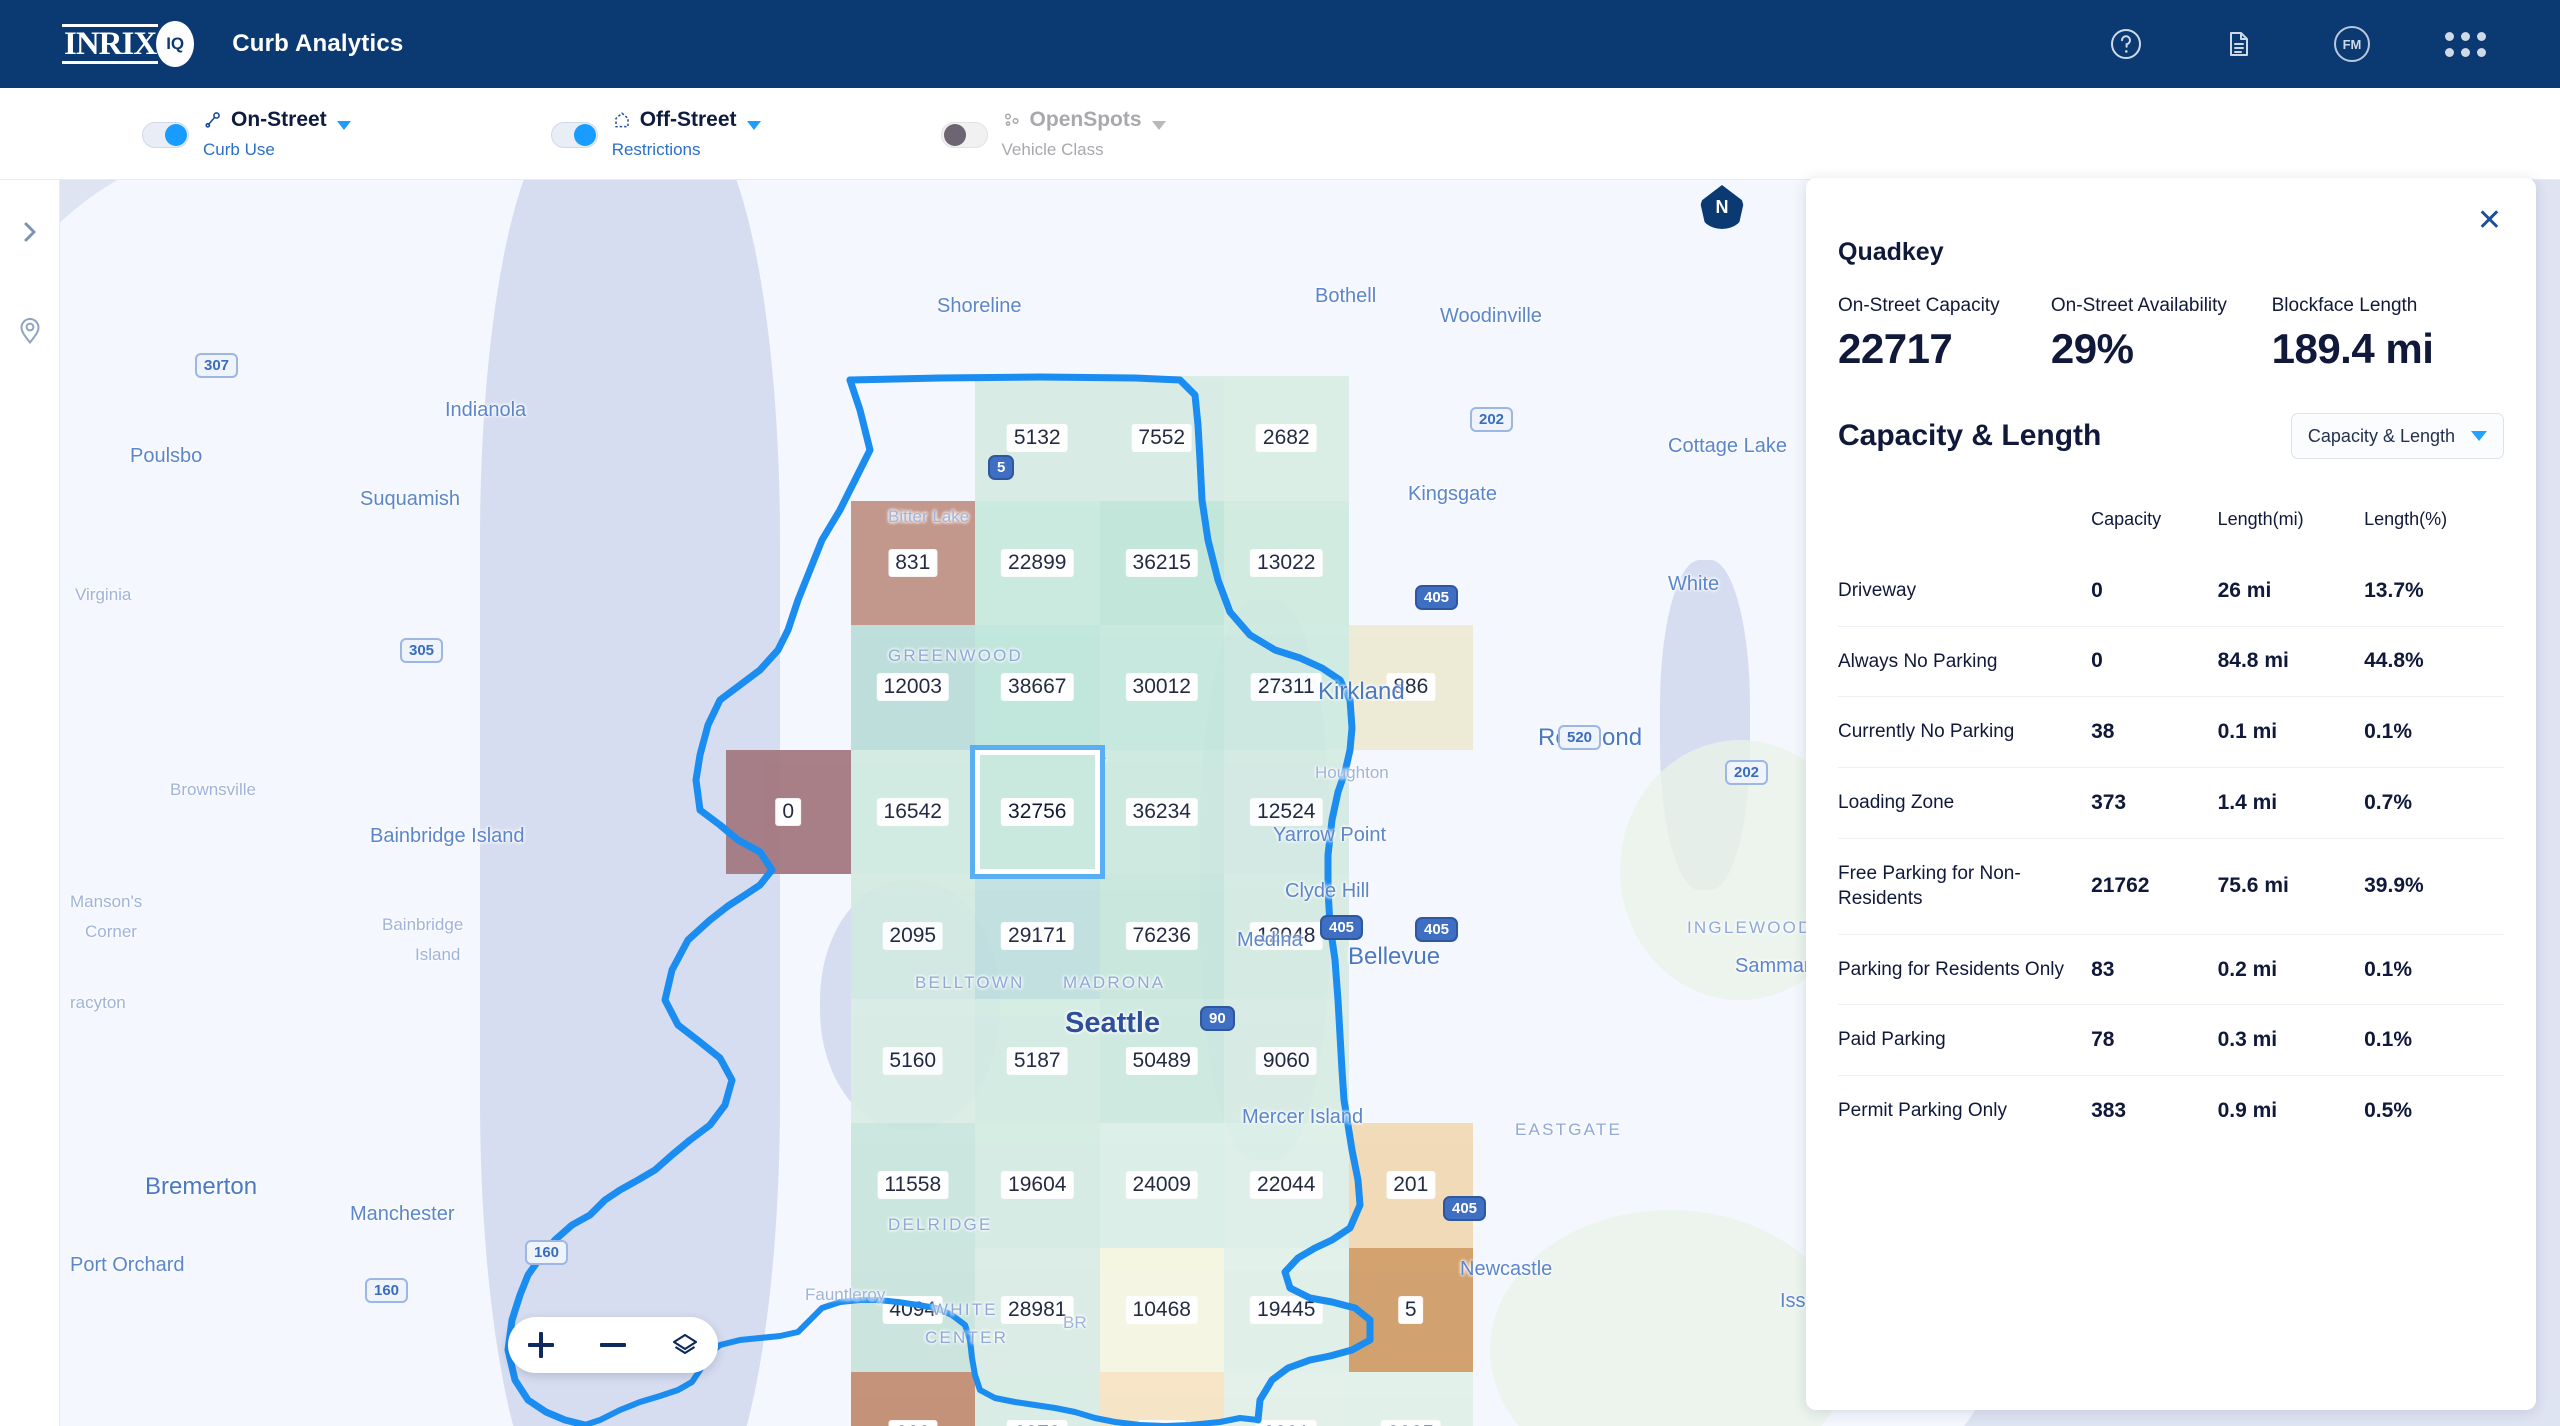 The height and width of the screenshot is (1426, 2560). What do you see at coordinates (912, 687) in the screenshot?
I see `quadkey-cell: 12003` at bounding box center [912, 687].